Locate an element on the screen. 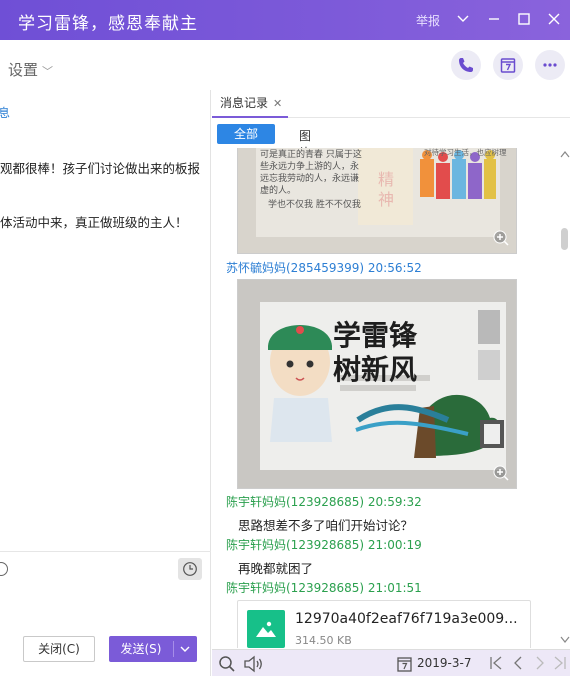  calendar-button is located at coordinates (508, 65).